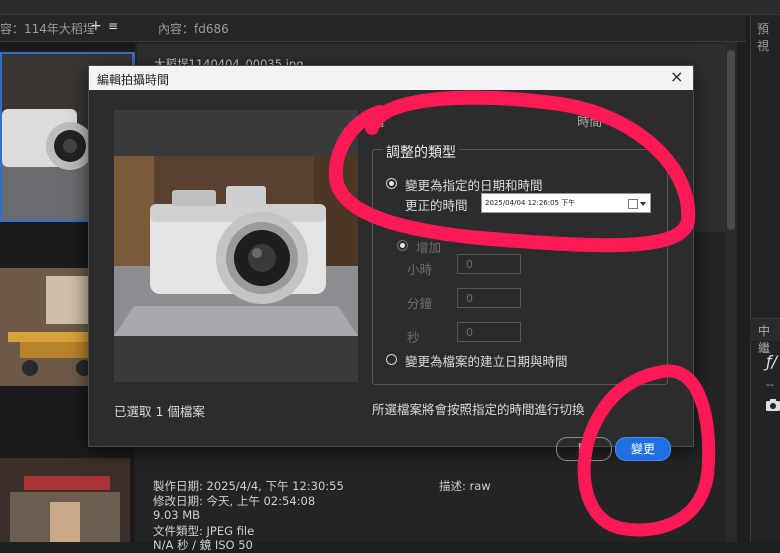  I want to click on annotation-circle-change, so click(646, 450).